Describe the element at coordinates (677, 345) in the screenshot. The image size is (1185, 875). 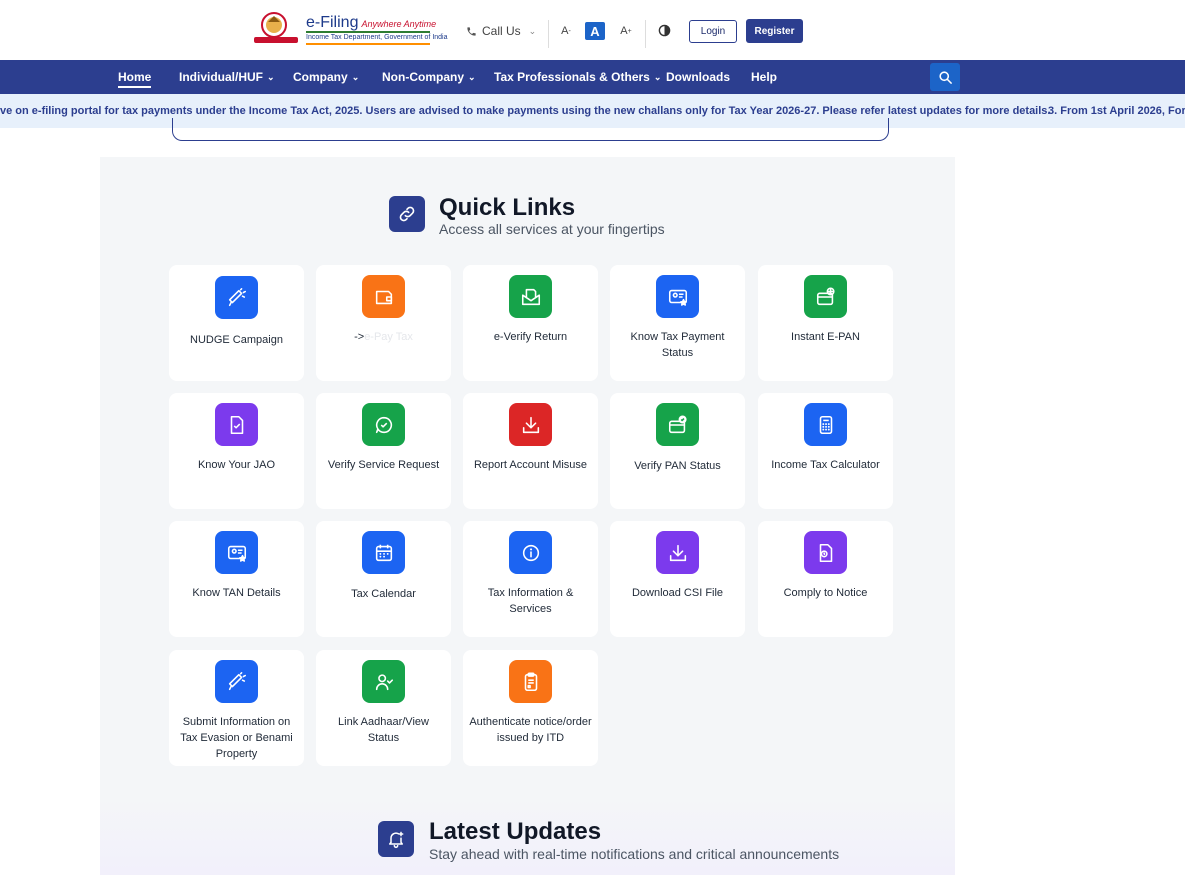
I see `quick-link-label: Know Tax Payment Status` at that location.